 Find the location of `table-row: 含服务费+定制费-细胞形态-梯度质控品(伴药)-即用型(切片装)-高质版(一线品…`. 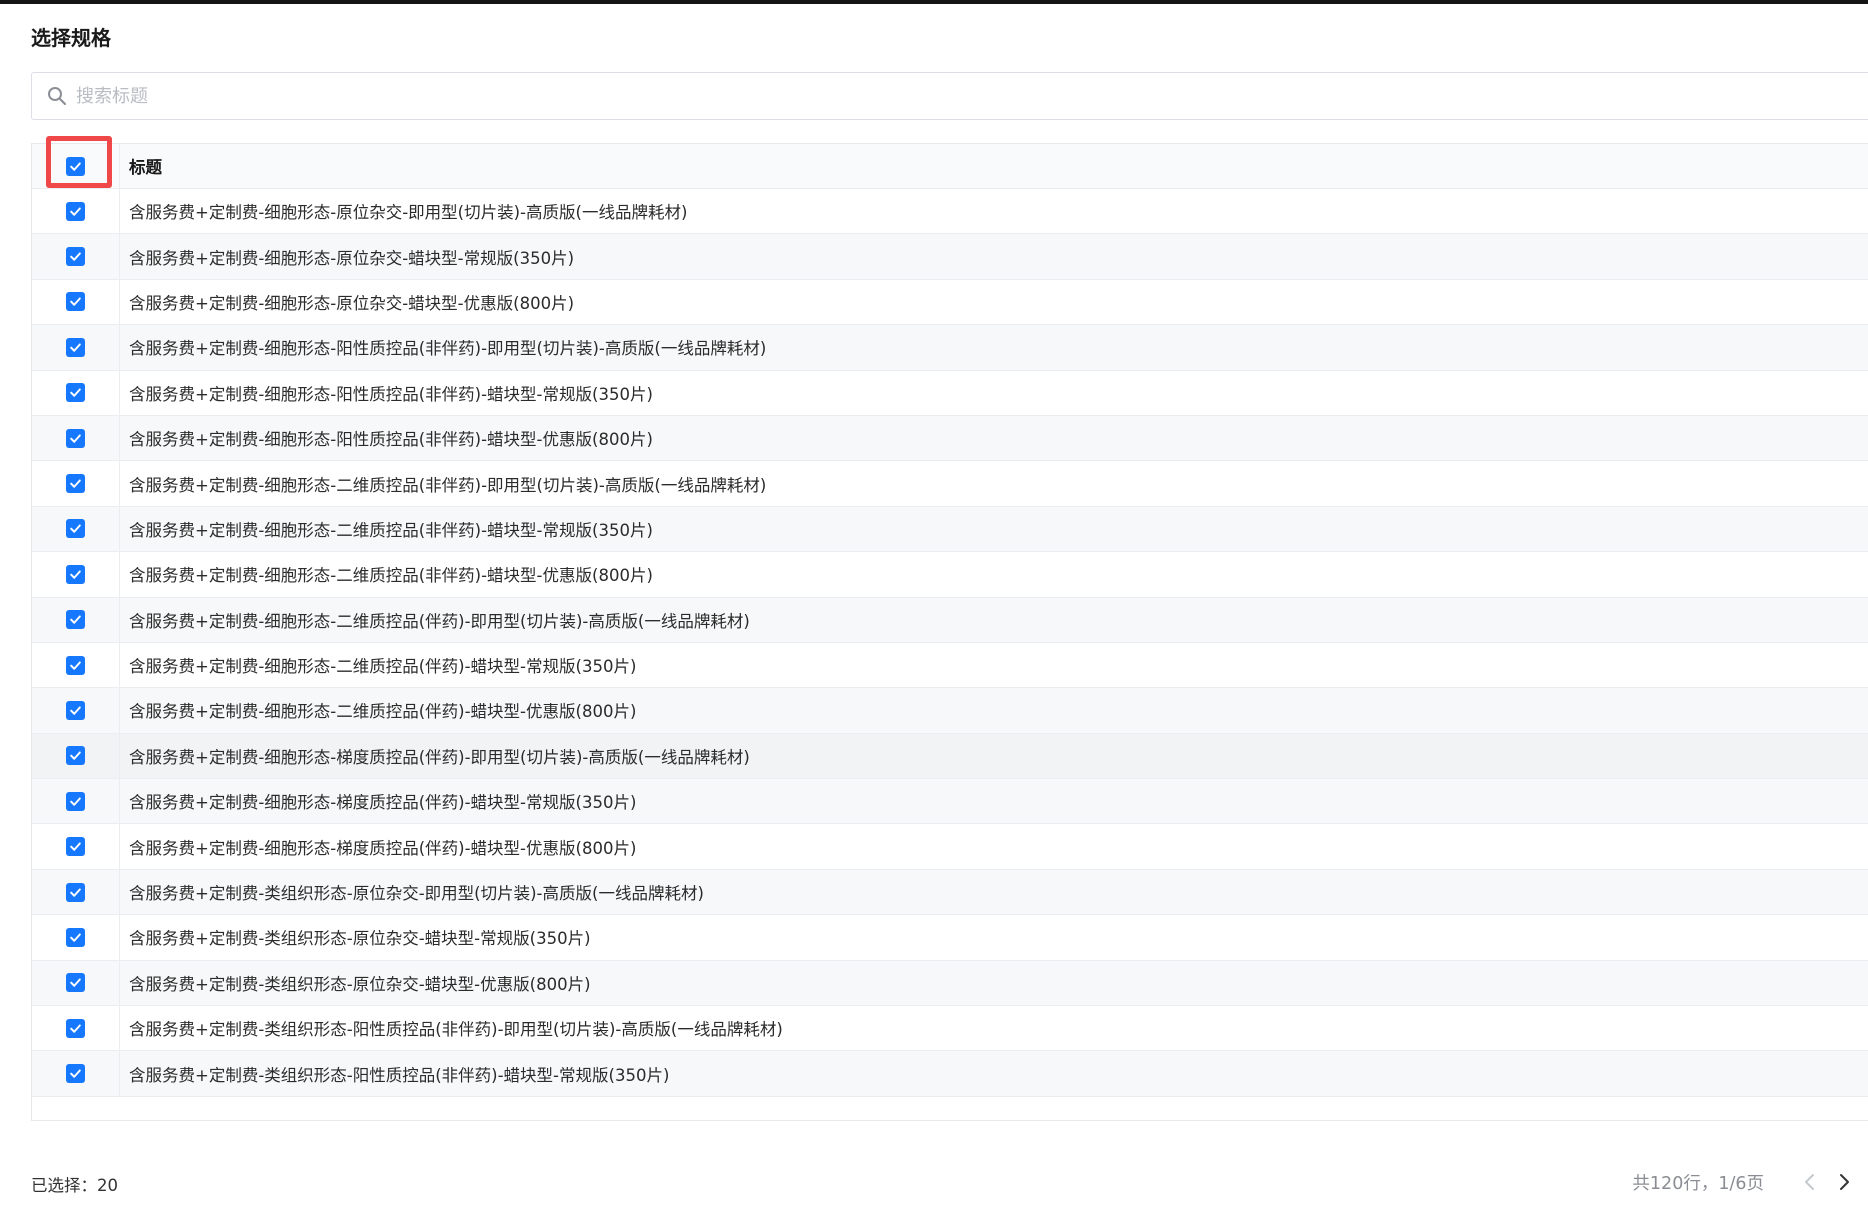

table-row: 含服务费+定制费-细胞形态-梯度质控品(伴药)-即用型(切片装)-高质版(一线品… is located at coordinates (950, 756).